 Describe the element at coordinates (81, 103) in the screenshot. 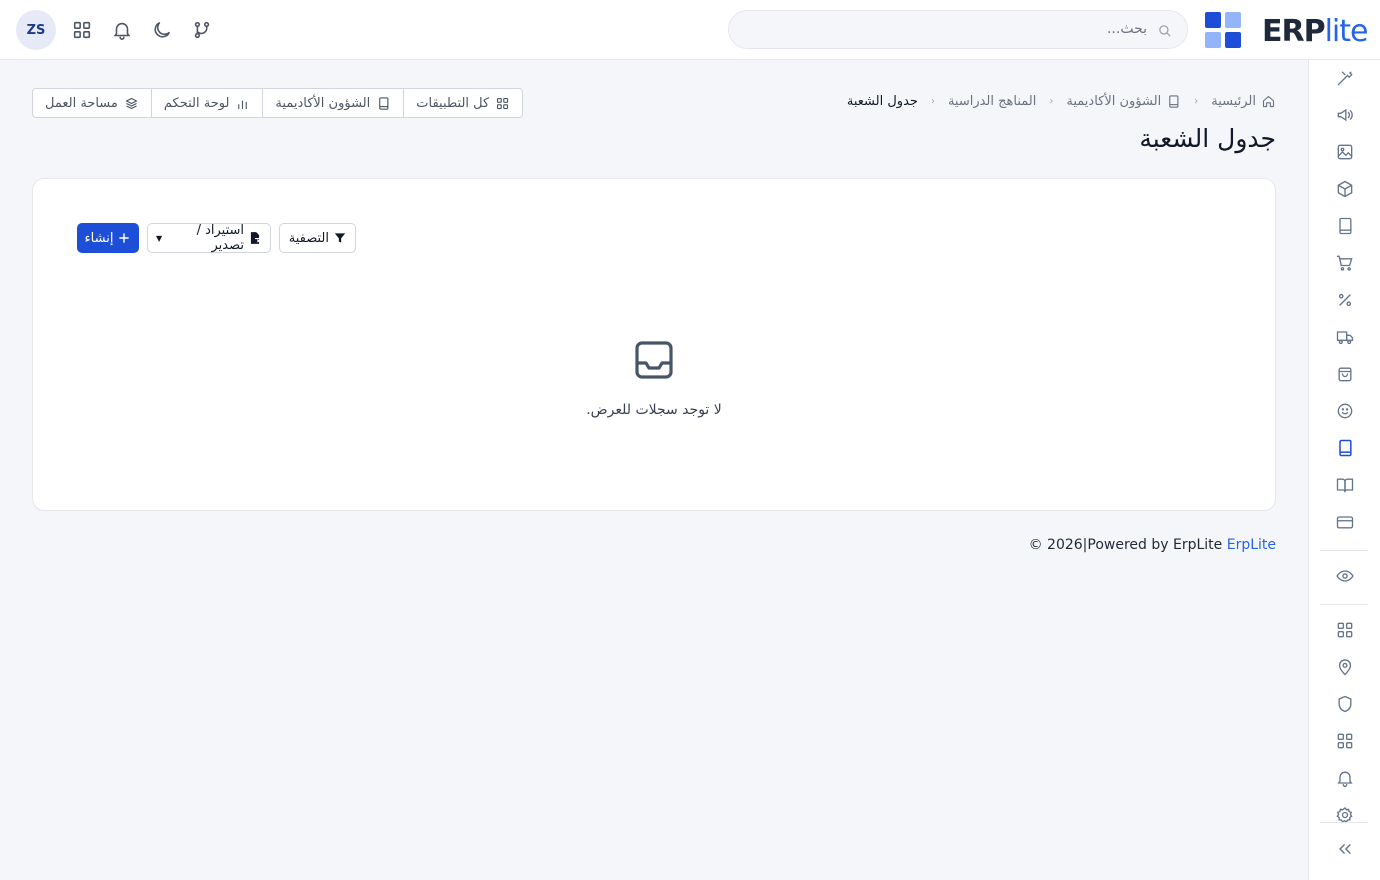

I see `quick-nav-label: مساحة العمل` at that location.